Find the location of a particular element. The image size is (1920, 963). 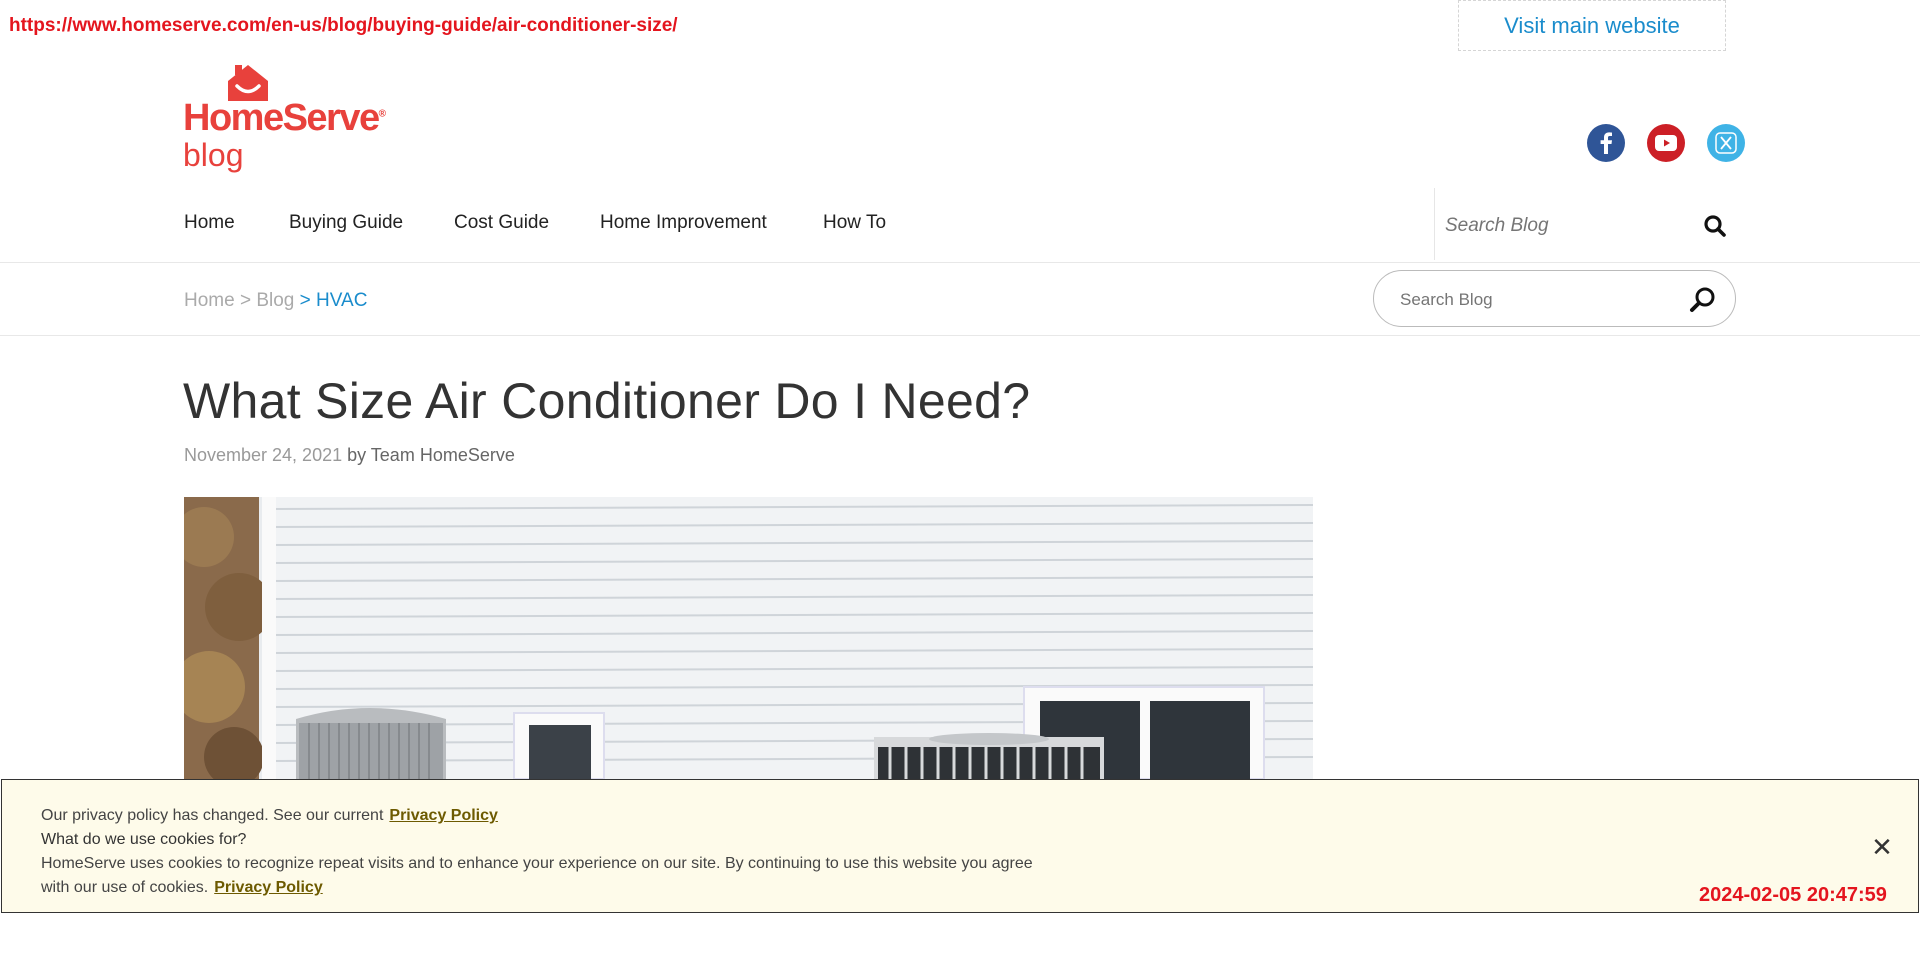

nav-item-how-to: How To is located at coordinates (854, 223).